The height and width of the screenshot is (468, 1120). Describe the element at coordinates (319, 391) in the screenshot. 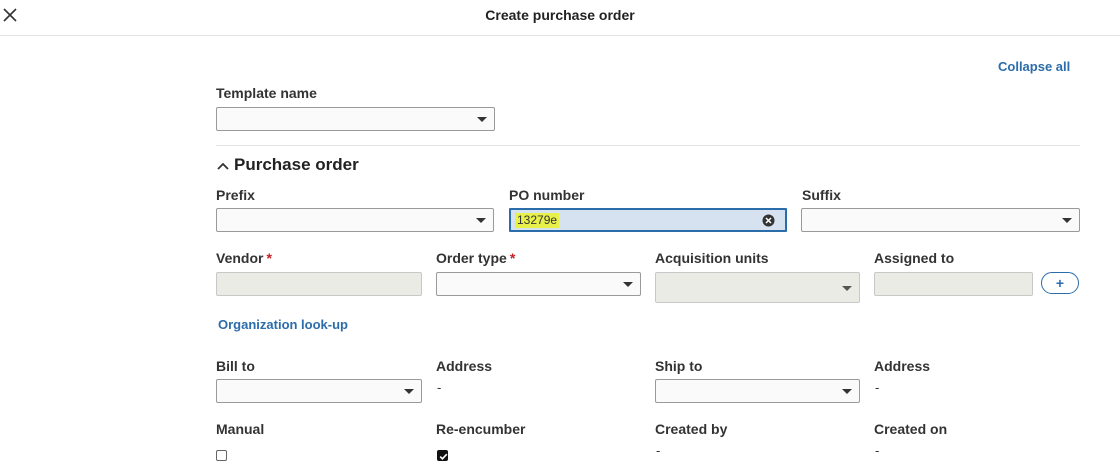

I see `bill-to-select` at that location.